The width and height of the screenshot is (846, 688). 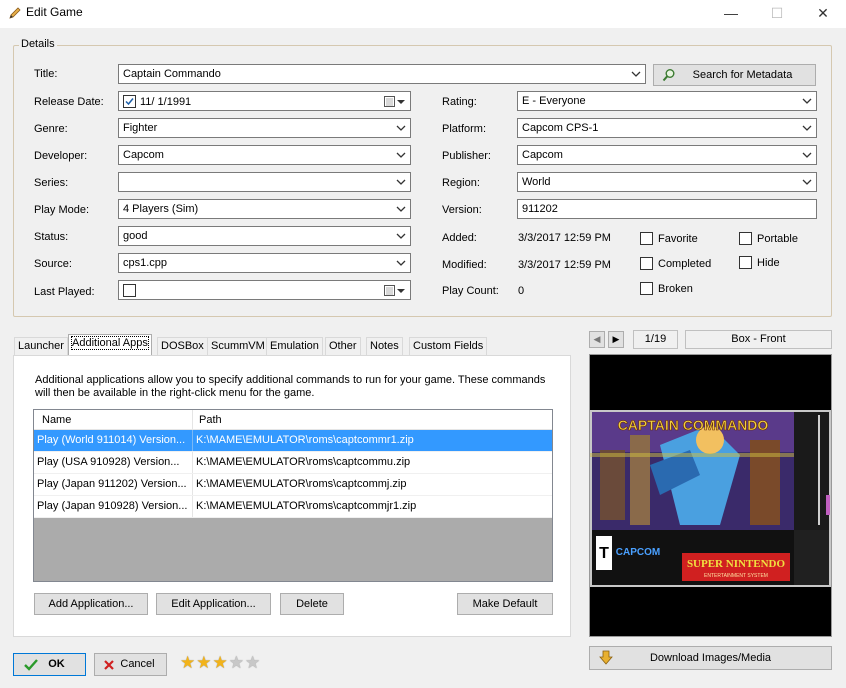 What do you see at coordinates (264, 128) in the screenshot?
I see `genre-combo: Fighter` at bounding box center [264, 128].